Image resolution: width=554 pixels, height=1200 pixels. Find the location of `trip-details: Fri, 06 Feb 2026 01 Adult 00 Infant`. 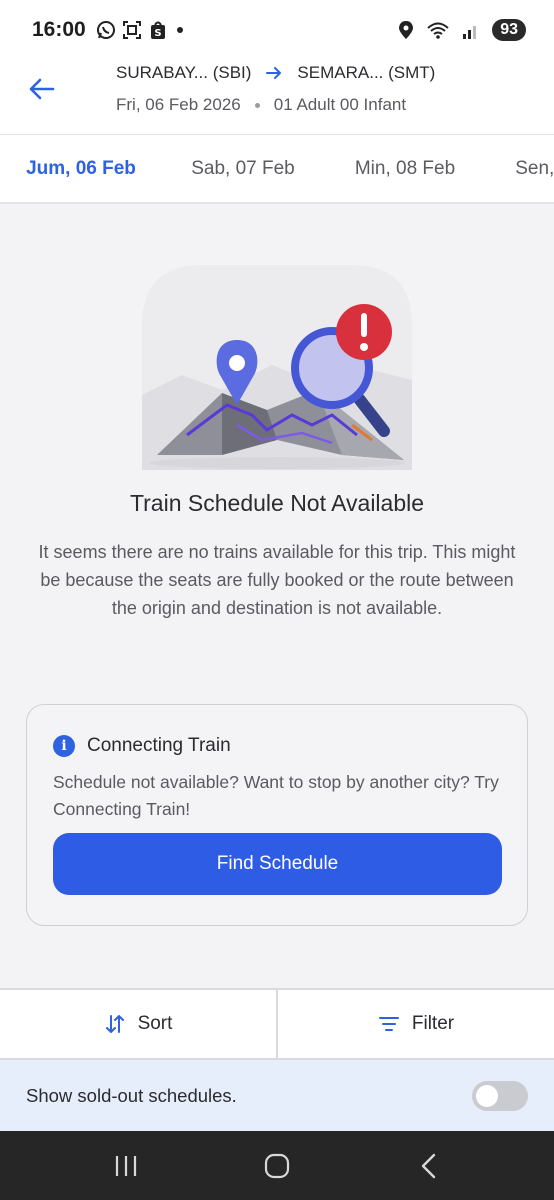

trip-details: Fri, 06 Feb 2026 01 Adult 00 Infant is located at coordinates (261, 105).